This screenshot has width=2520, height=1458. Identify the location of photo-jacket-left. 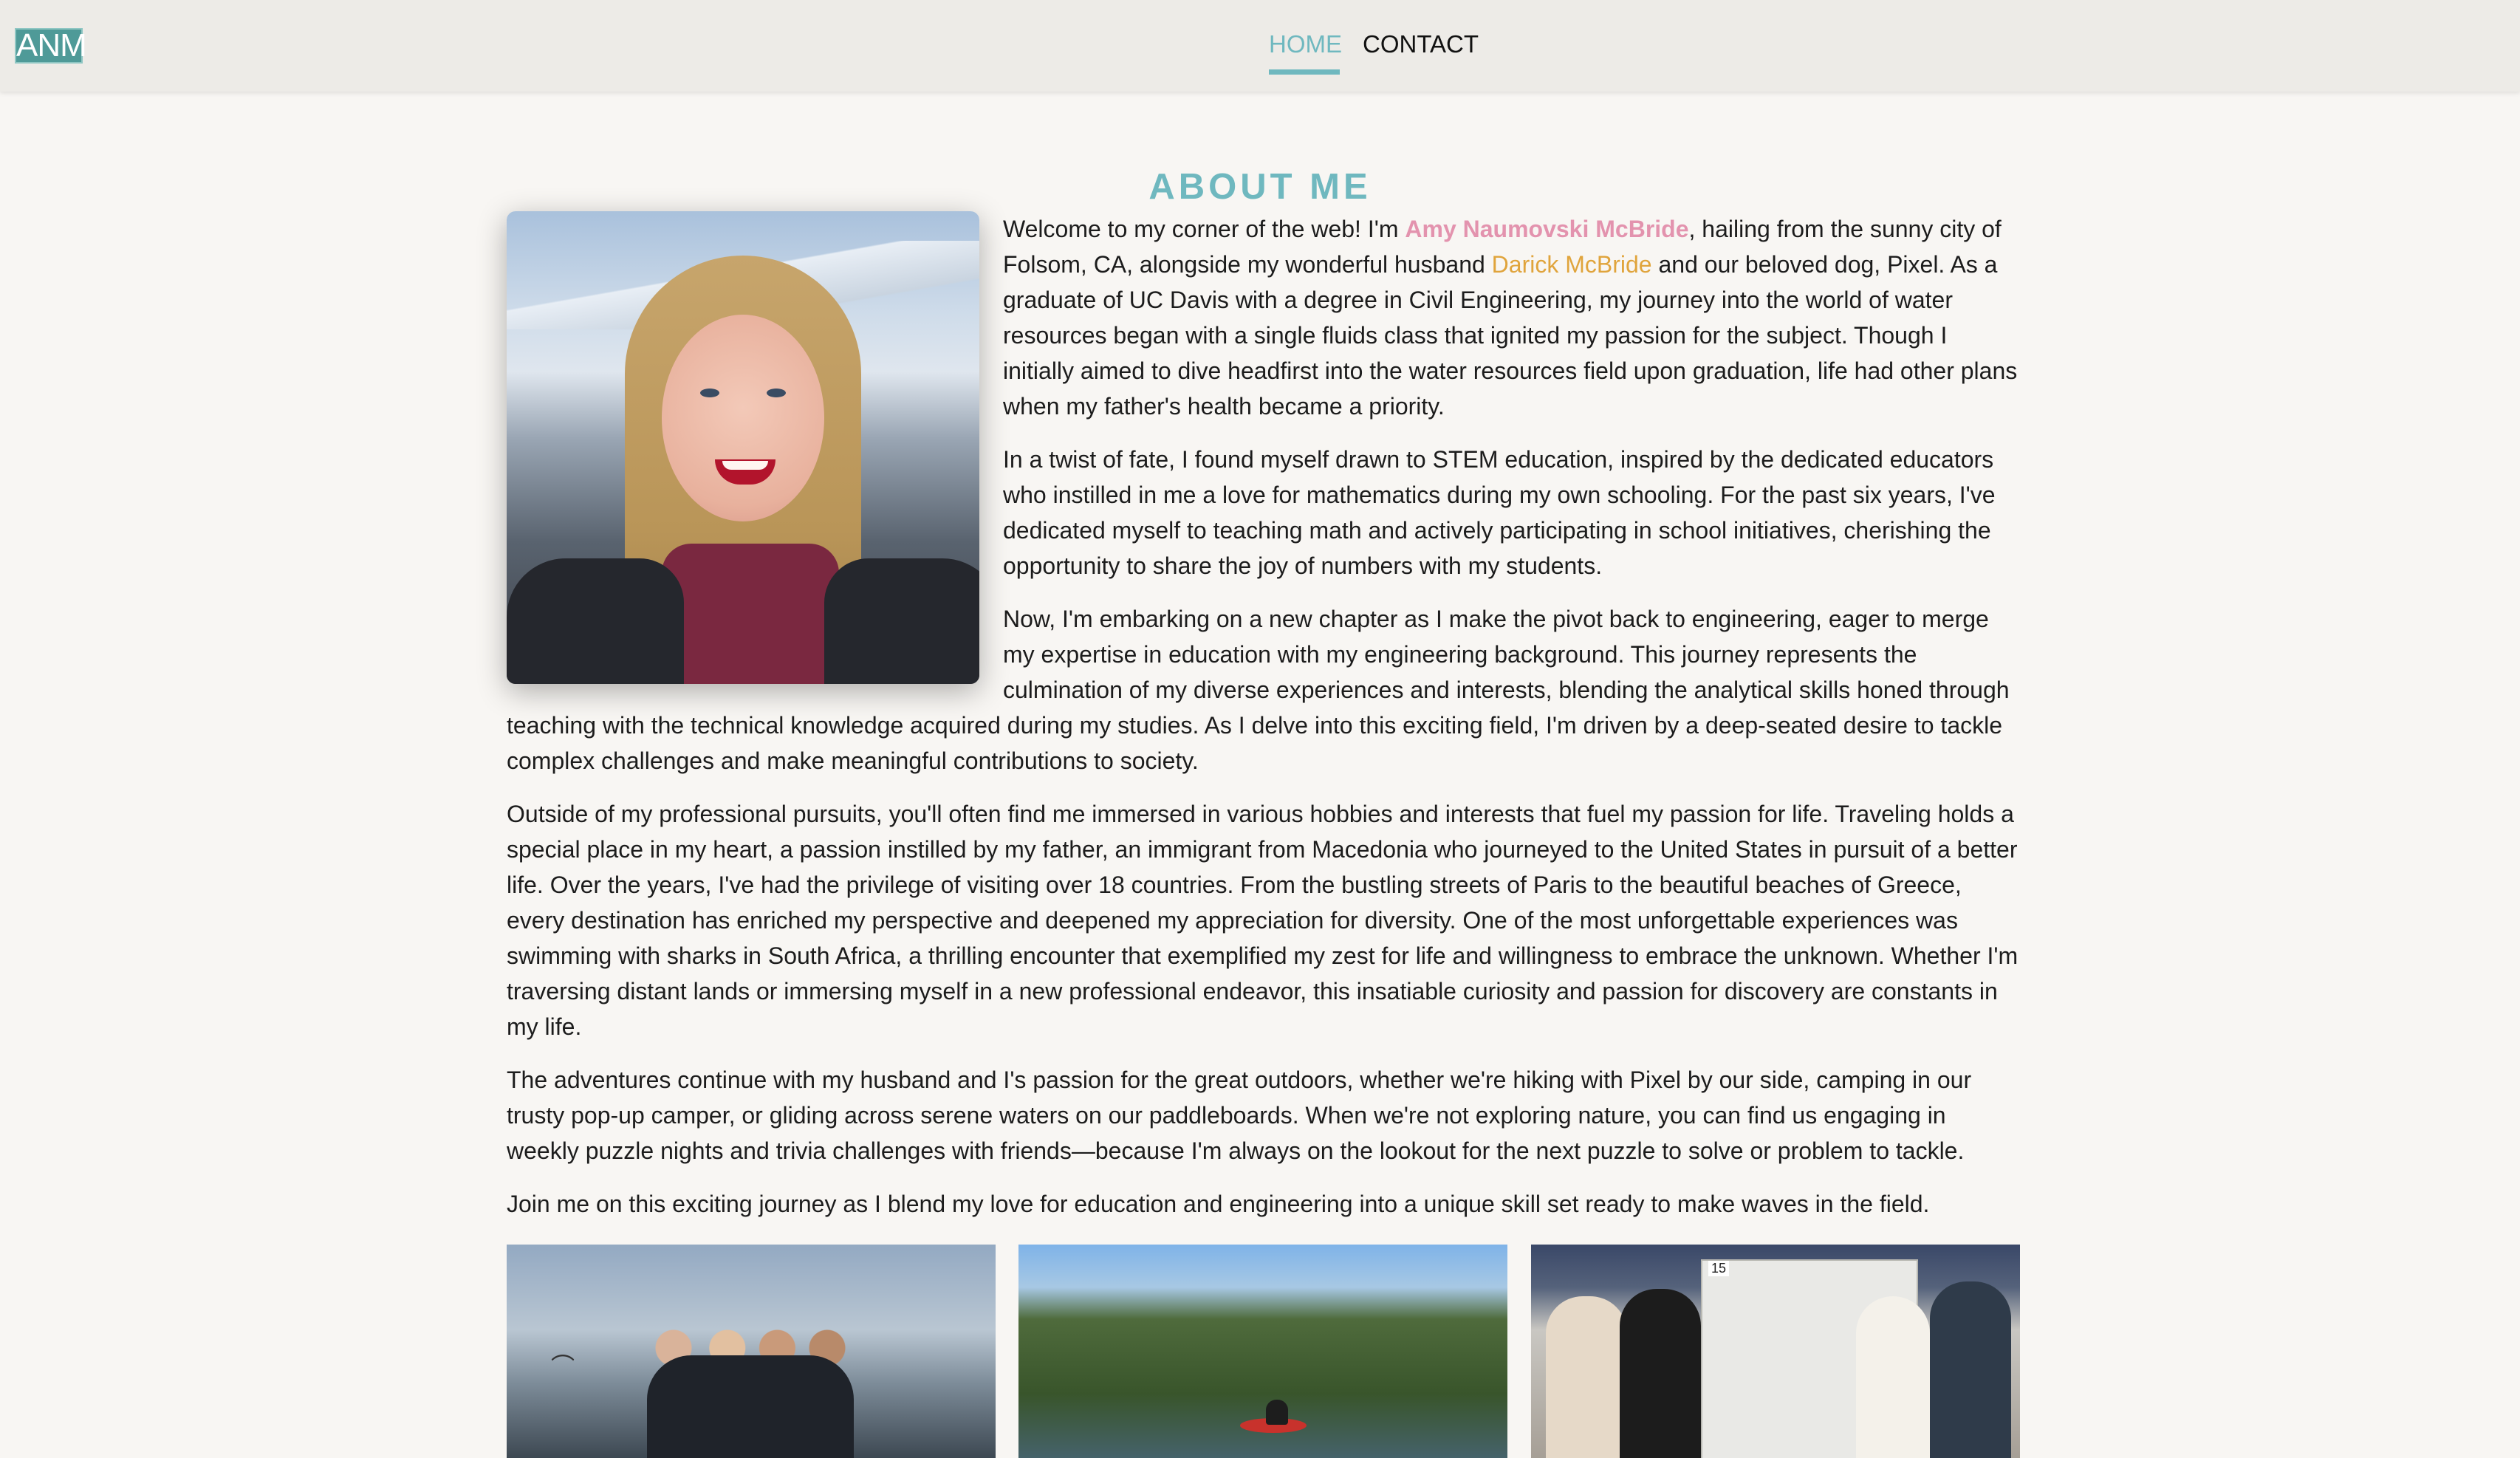
(595, 621).